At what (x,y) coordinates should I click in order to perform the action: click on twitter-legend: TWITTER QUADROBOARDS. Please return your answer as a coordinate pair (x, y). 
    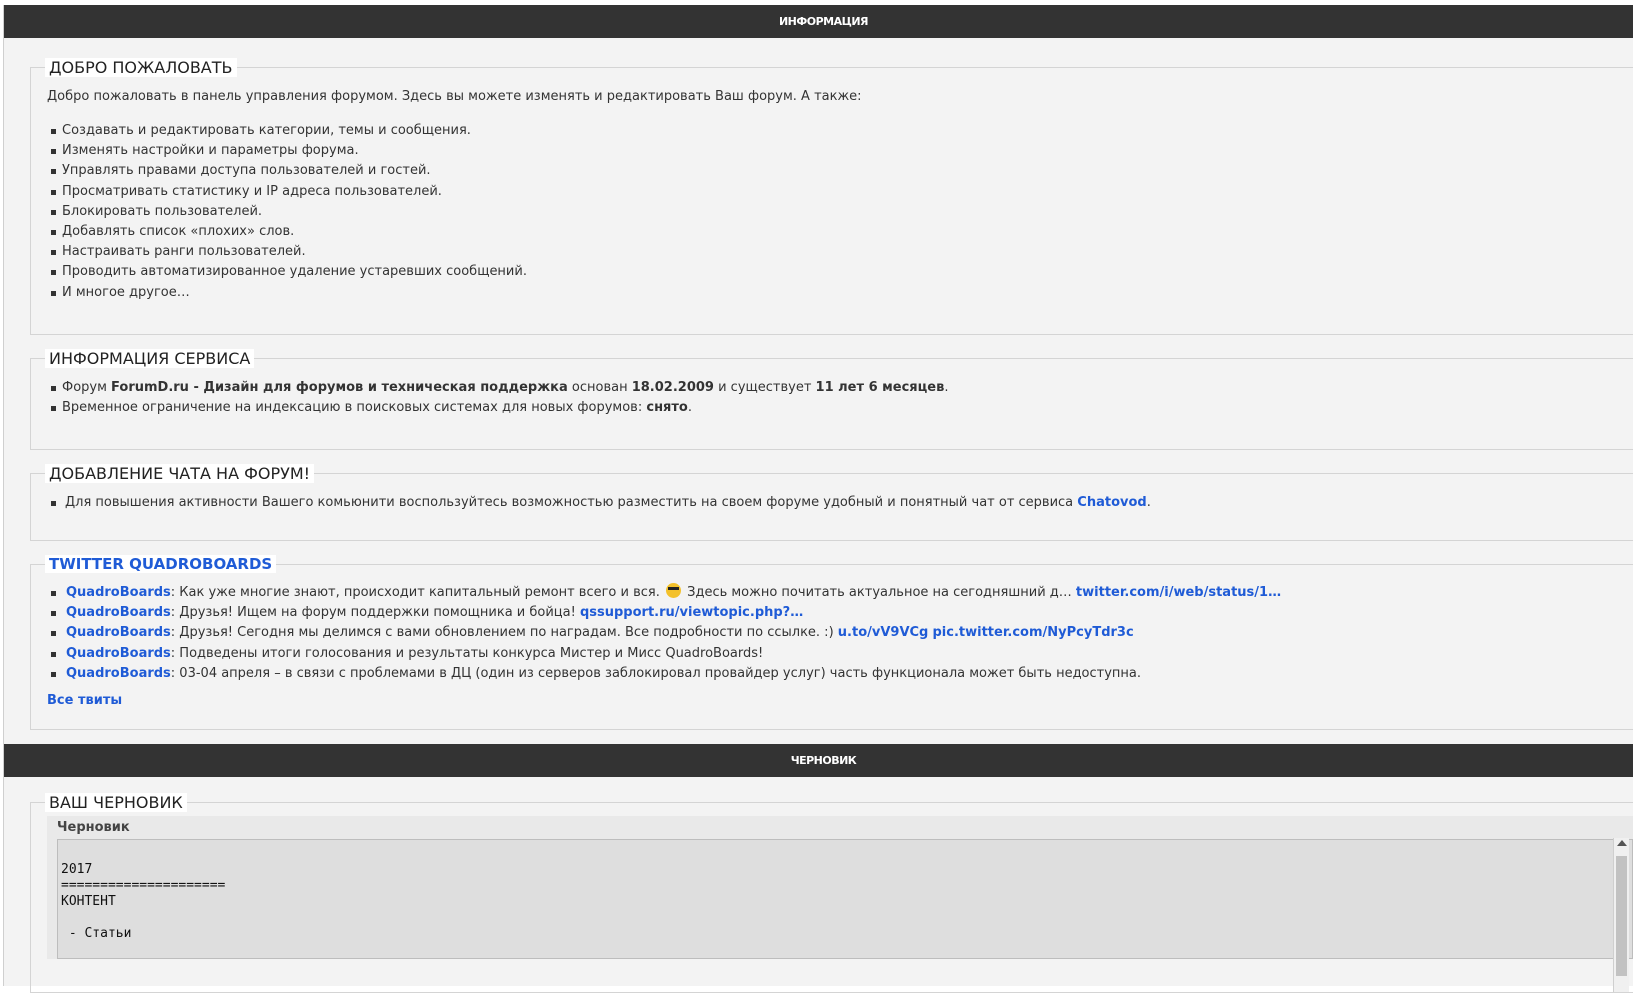
    Looking at the image, I should click on (161, 564).